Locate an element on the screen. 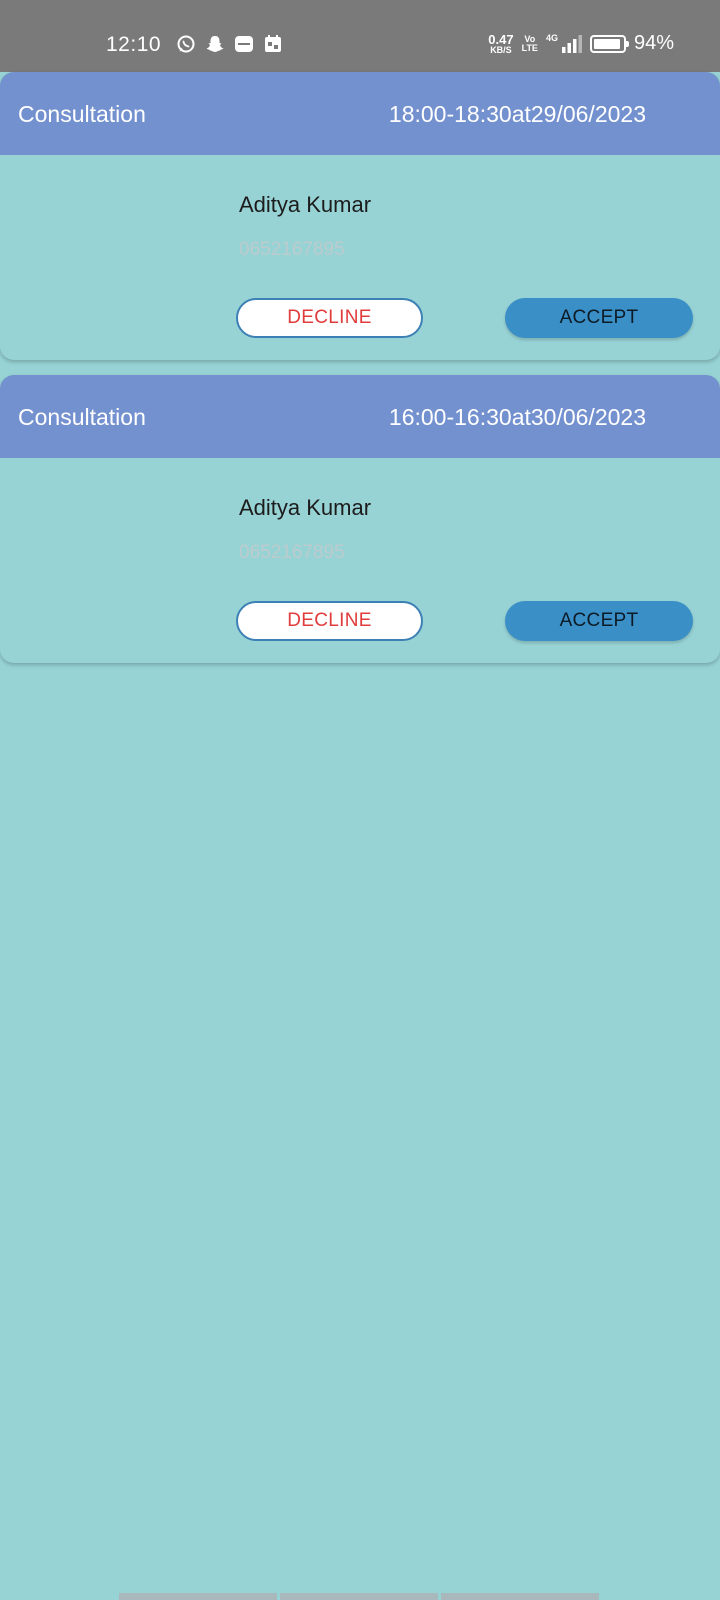 The image size is (720, 1600). appointment-time: 16:00-16:30at30/06/2023 is located at coordinates (517, 417).